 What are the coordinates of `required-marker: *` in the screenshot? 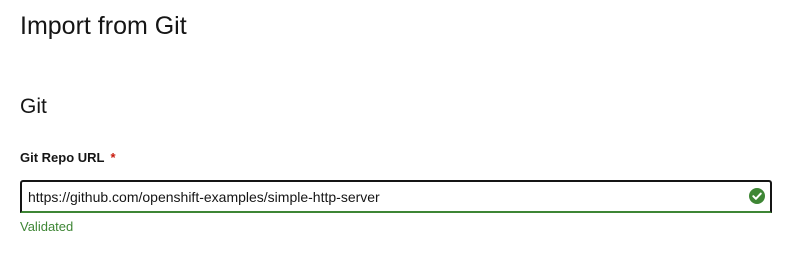 It's located at (113, 157).